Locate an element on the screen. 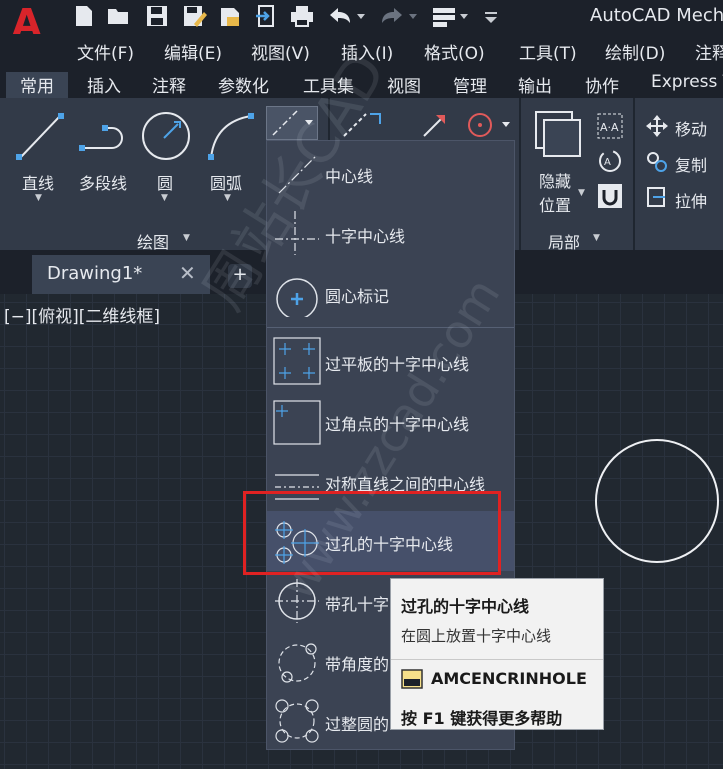  viewport-label: [−][俯视][二维线框] is located at coordinates (82, 314).